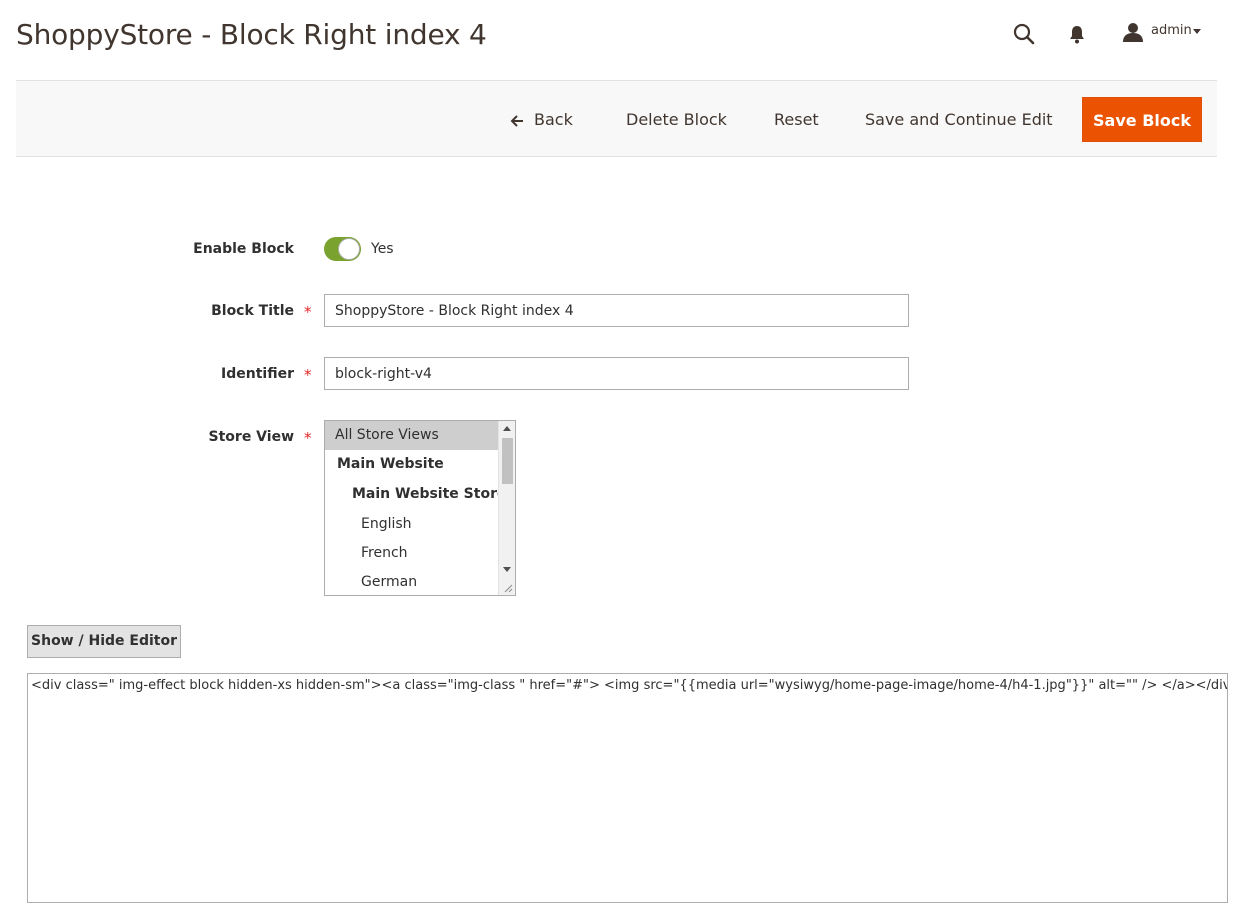 This screenshot has width=1247, height=903. I want to click on back-label: Back, so click(553, 119).